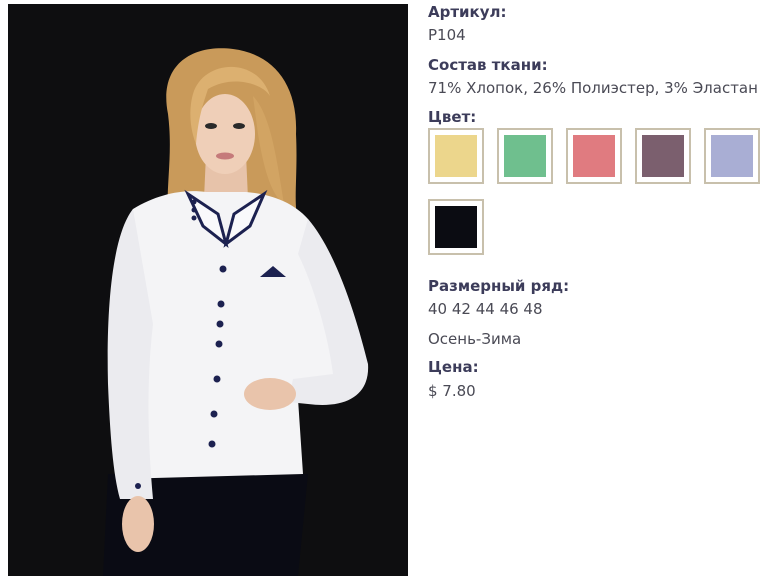 This screenshot has height=578, width=778. I want to click on article-label: Артикул:, so click(467, 12).